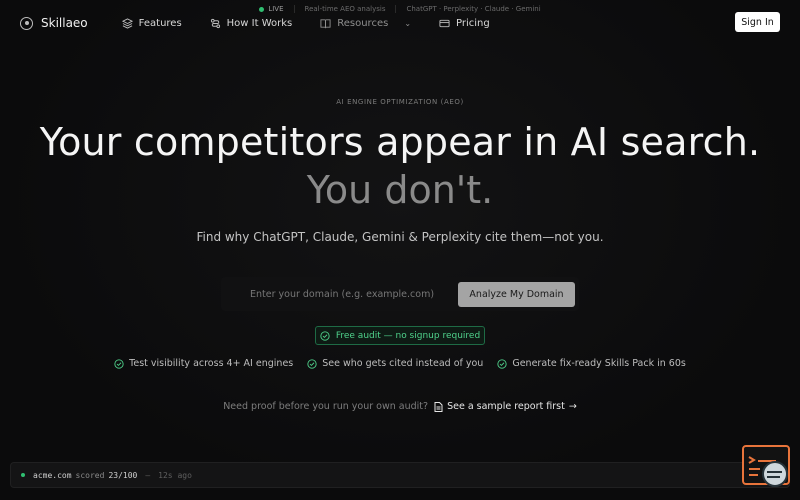 The image size is (800, 500). I want to click on brand-logo-link: Skillaeo, so click(54, 23).